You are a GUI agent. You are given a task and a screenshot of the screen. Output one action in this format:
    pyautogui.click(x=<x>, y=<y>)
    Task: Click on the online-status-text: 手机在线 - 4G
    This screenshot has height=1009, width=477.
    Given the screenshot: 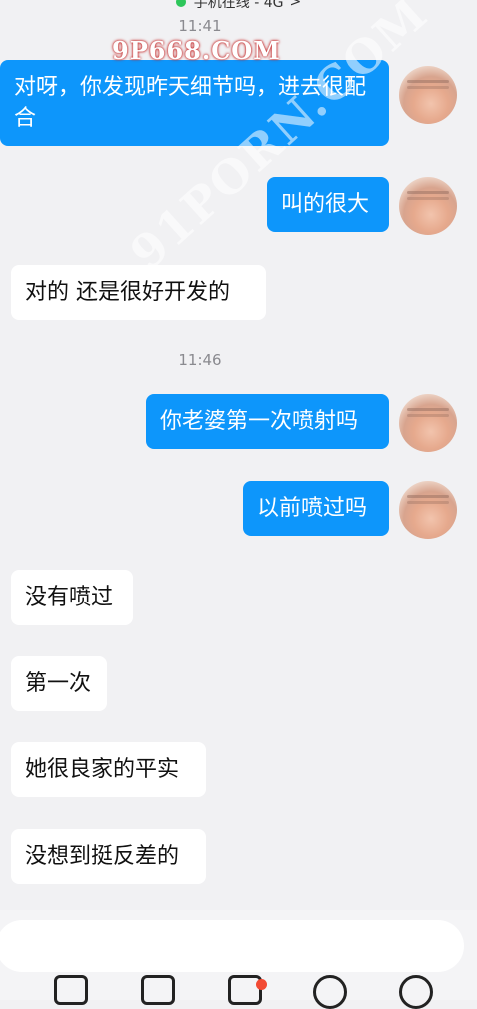 What is the action you would take?
    pyautogui.click(x=238, y=5)
    